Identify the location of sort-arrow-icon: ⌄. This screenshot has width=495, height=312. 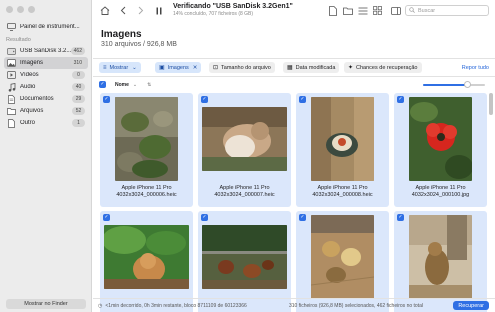
(135, 85).